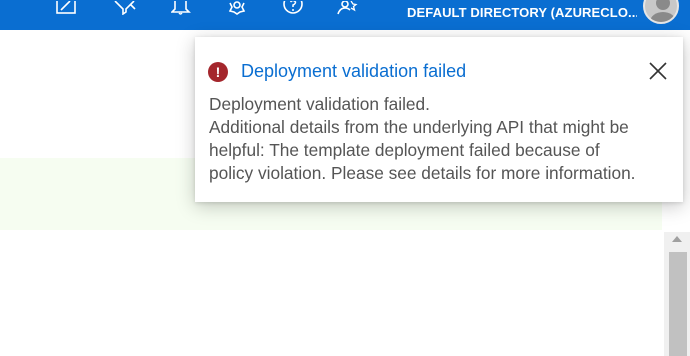 This screenshot has width=690, height=356. I want to click on notification-title: Deployment validation failed, so click(353, 71).